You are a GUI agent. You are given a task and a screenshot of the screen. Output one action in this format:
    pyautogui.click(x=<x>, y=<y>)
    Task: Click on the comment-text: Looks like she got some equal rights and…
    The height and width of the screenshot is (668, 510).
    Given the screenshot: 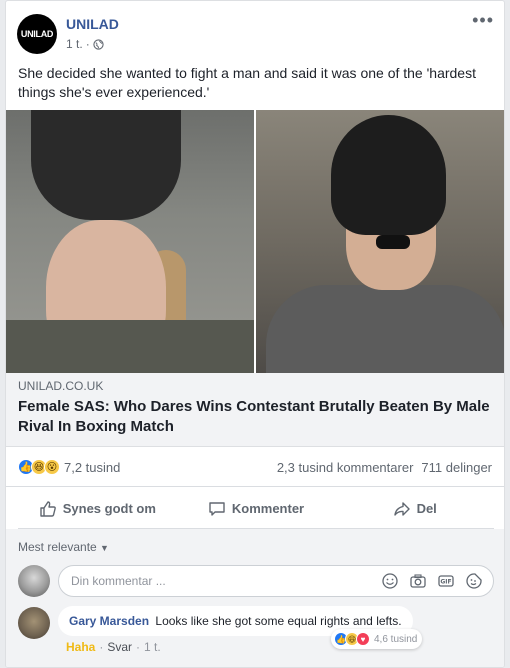 What is the action you would take?
    pyautogui.click(x=278, y=621)
    